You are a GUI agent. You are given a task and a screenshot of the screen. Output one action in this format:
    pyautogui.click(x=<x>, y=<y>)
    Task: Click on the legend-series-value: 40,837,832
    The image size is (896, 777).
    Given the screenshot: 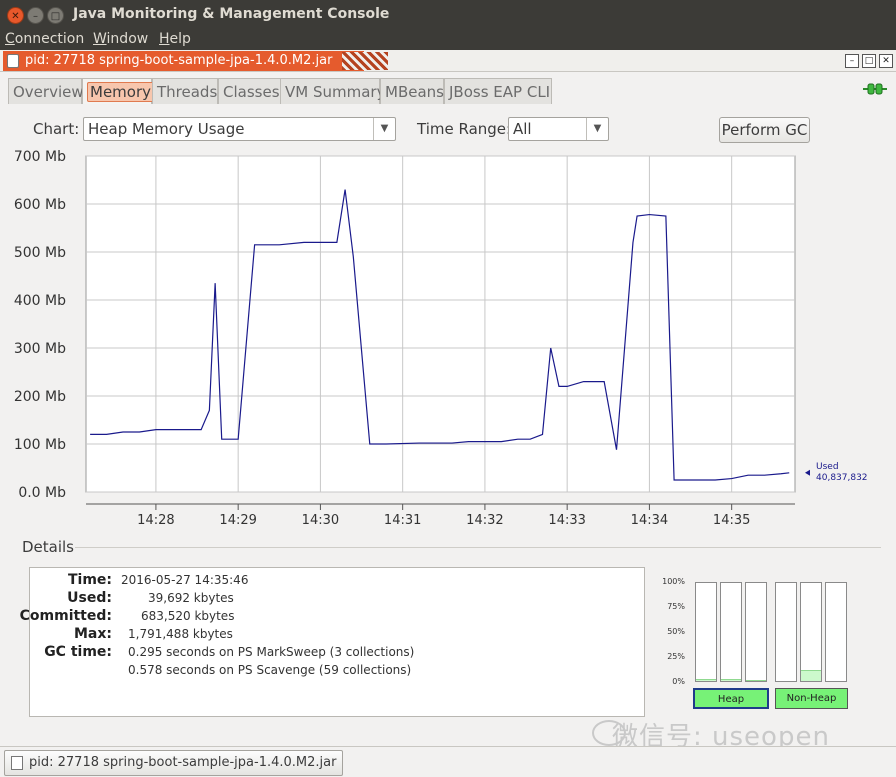 What is the action you would take?
    pyautogui.click(x=842, y=478)
    